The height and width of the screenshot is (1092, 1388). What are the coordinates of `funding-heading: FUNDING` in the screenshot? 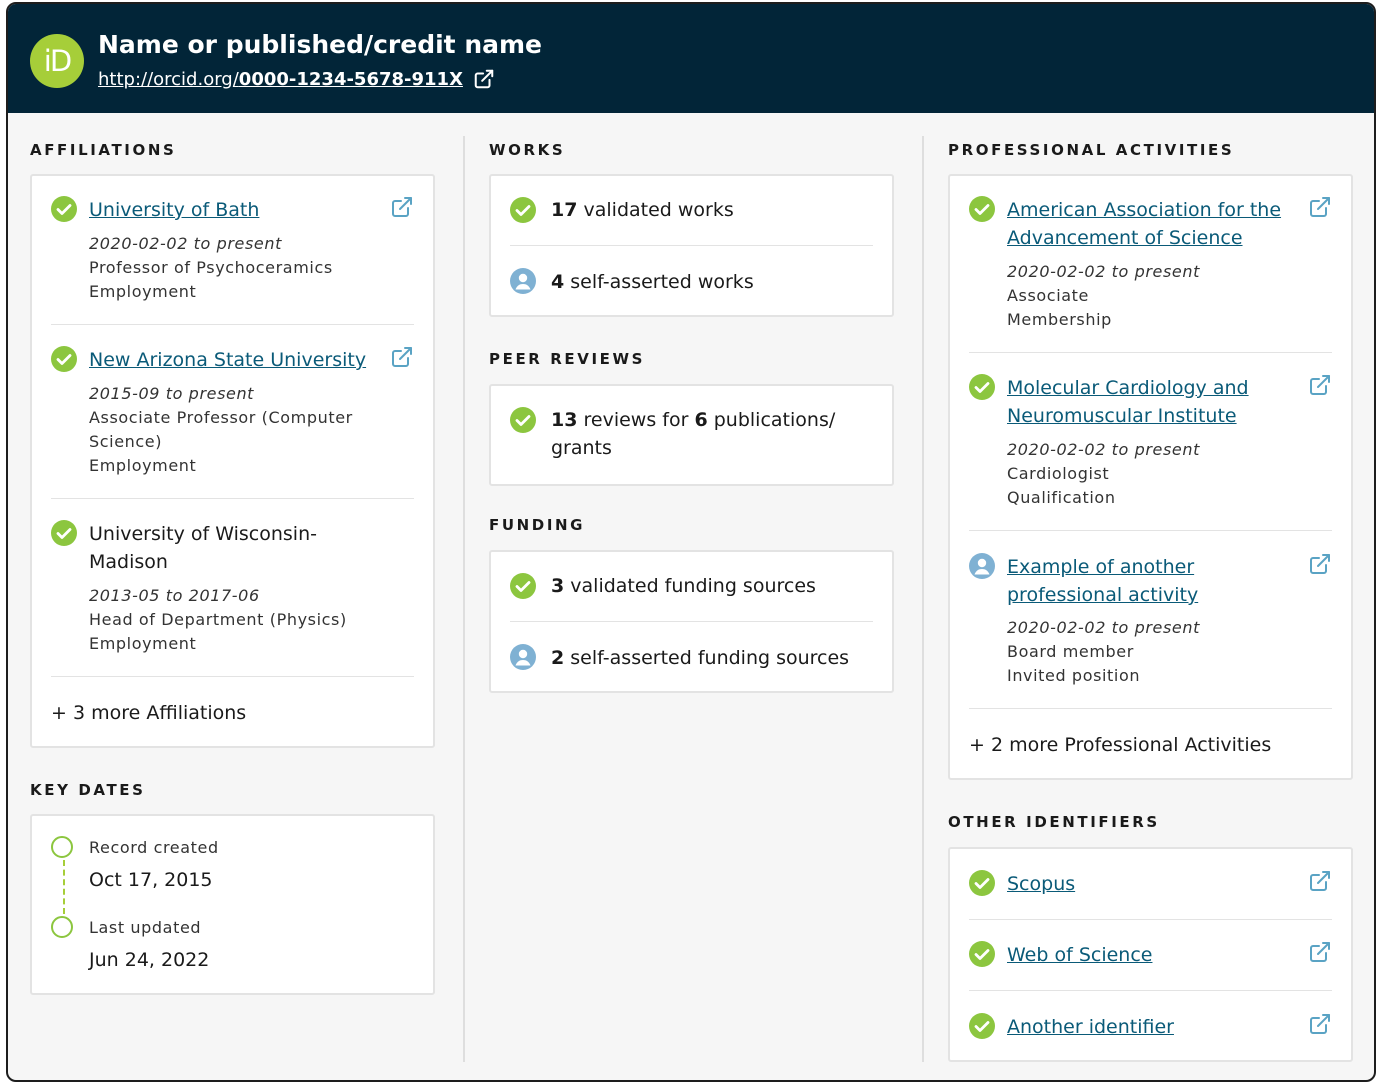 It's located at (537, 525).